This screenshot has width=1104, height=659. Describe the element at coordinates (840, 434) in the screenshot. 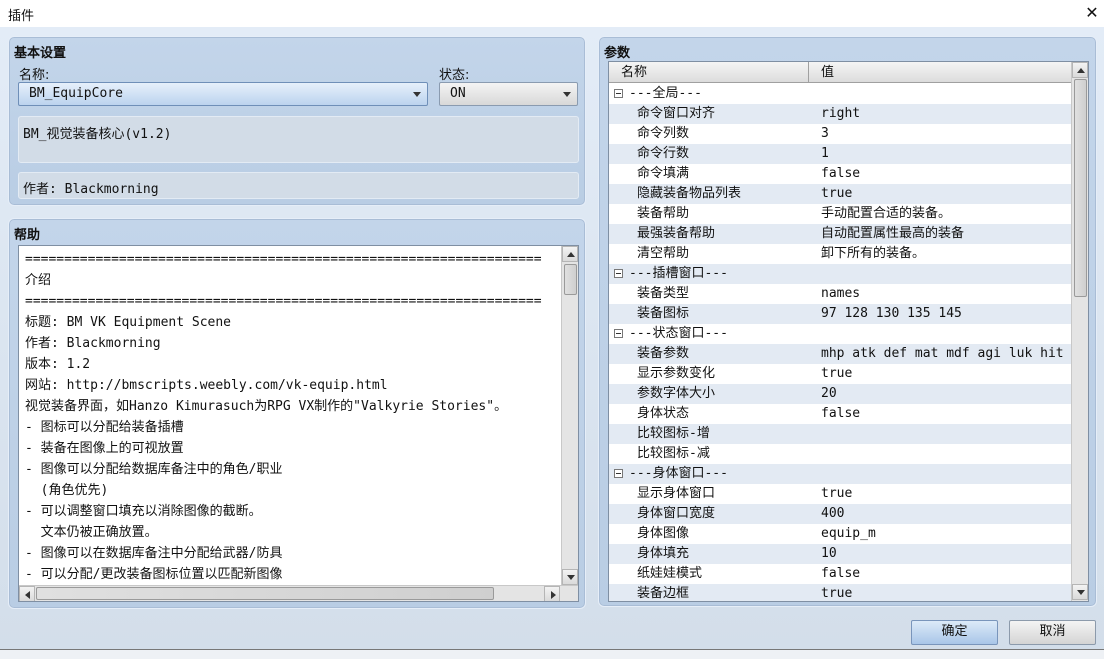

I see `param-row: 比较图标-增` at that location.